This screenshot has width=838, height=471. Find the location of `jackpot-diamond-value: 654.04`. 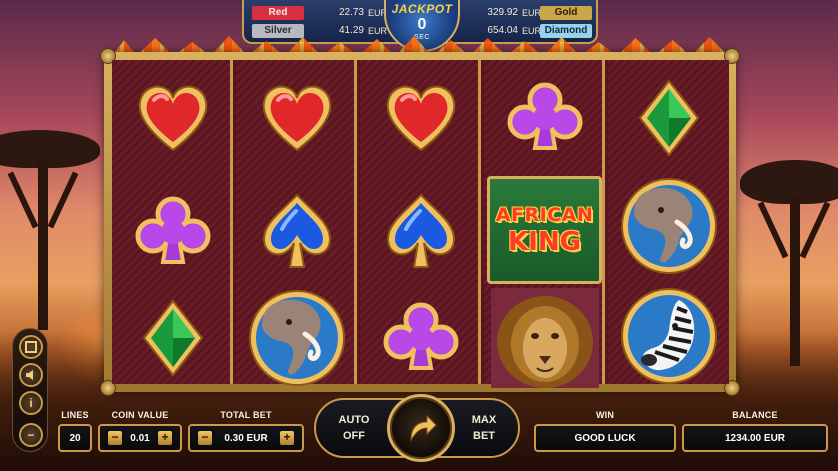

jackpot-diamond-value: 654.04 is located at coordinates (502, 30).